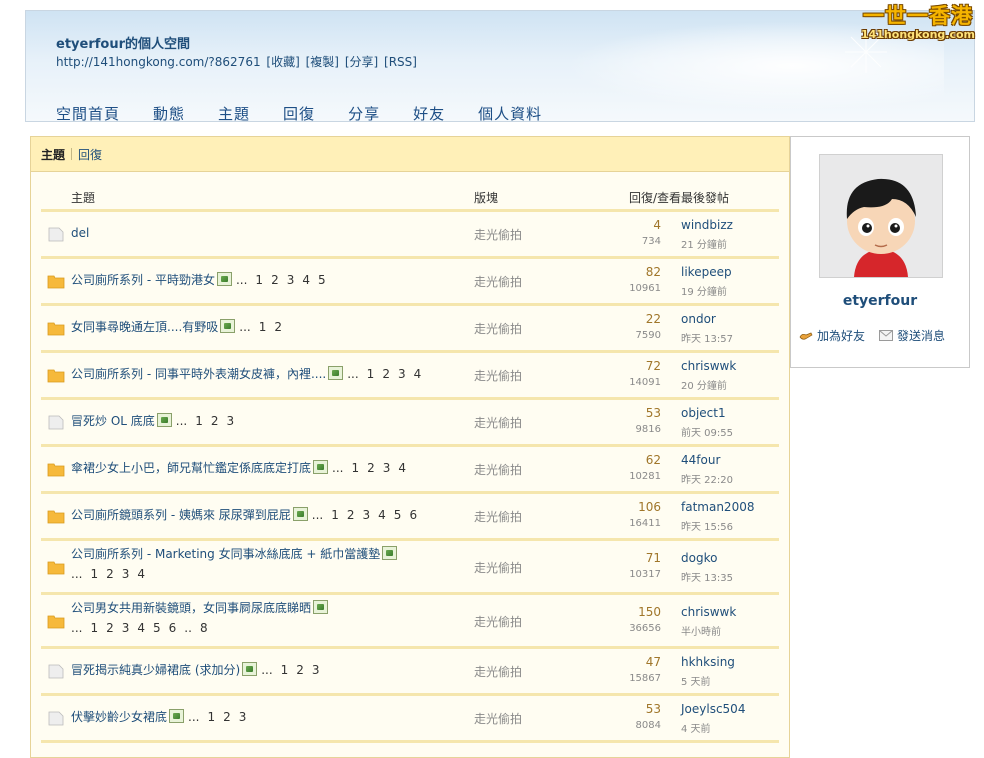 This screenshot has width=984, height=758. What do you see at coordinates (234, 112) in the screenshot?
I see `nav-topics: 主題` at bounding box center [234, 112].